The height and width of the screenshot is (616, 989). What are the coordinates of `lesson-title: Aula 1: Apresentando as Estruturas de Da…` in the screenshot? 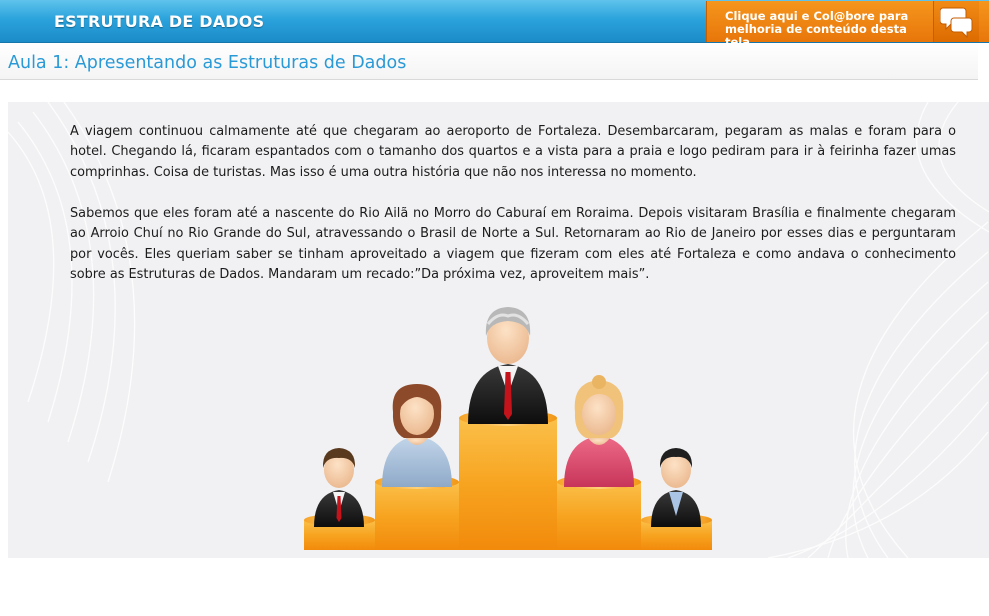 It's located at (207, 63).